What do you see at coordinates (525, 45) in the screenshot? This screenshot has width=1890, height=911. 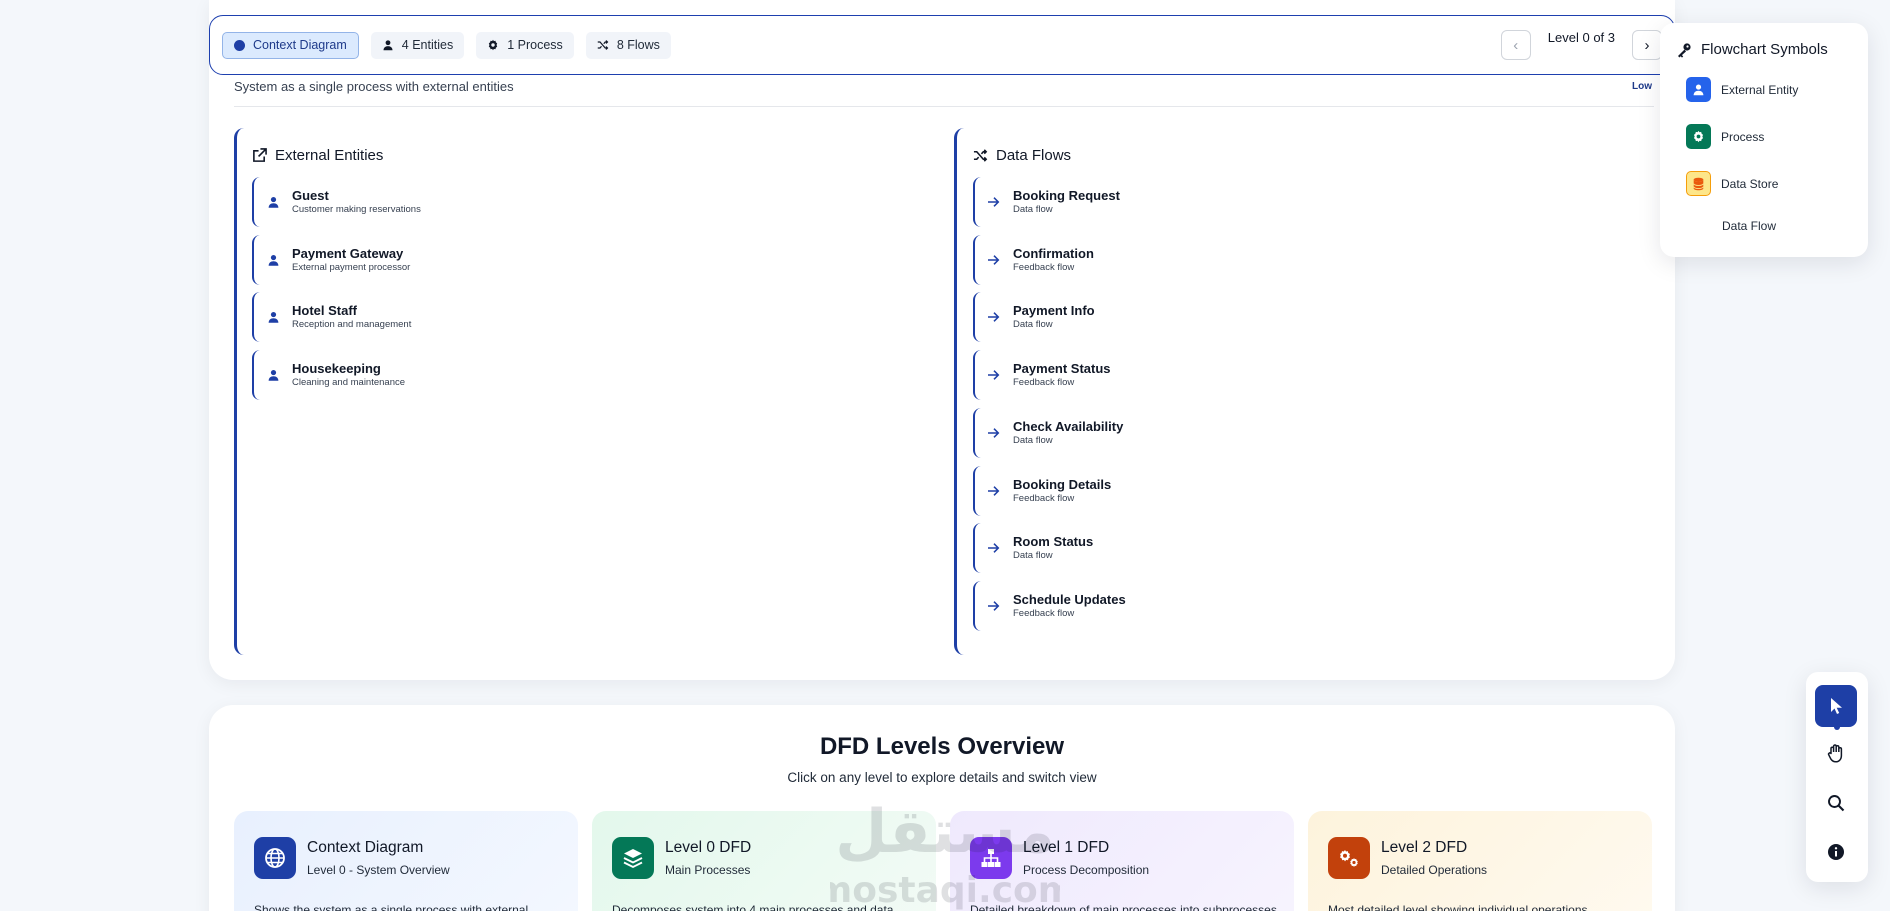 I see `process-count-chip: 1 Process` at bounding box center [525, 45].